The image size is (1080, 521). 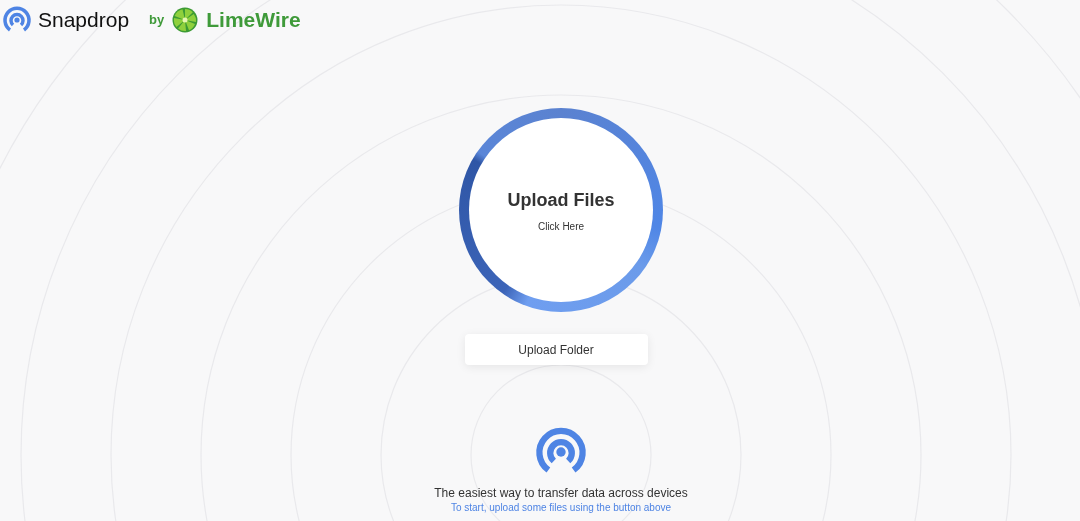 What do you see at coordinates (561, 508) in the screenshot?
I see `hint-text: To start, upload some files using the button above` at bounding box center [561, 508].